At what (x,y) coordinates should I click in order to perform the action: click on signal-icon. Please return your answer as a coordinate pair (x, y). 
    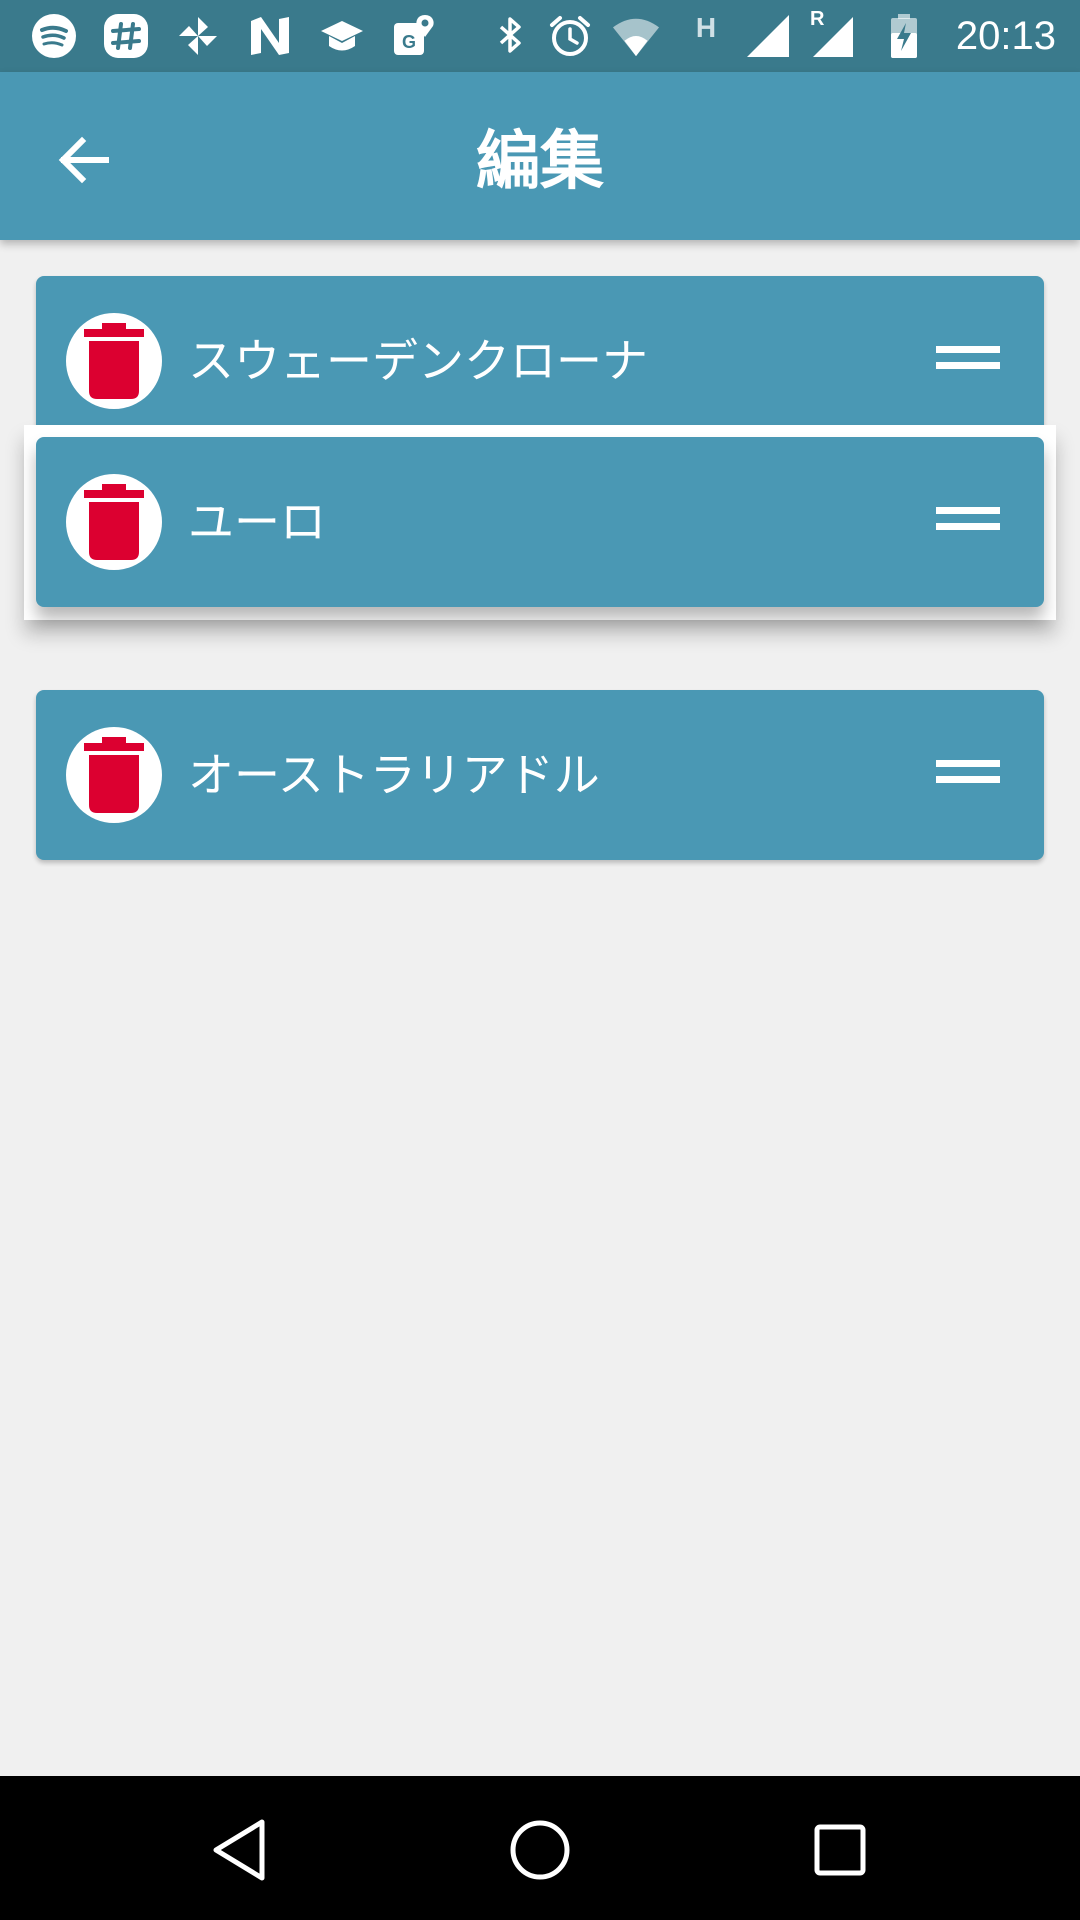
    Looking at the image, I should click on (768, 36).